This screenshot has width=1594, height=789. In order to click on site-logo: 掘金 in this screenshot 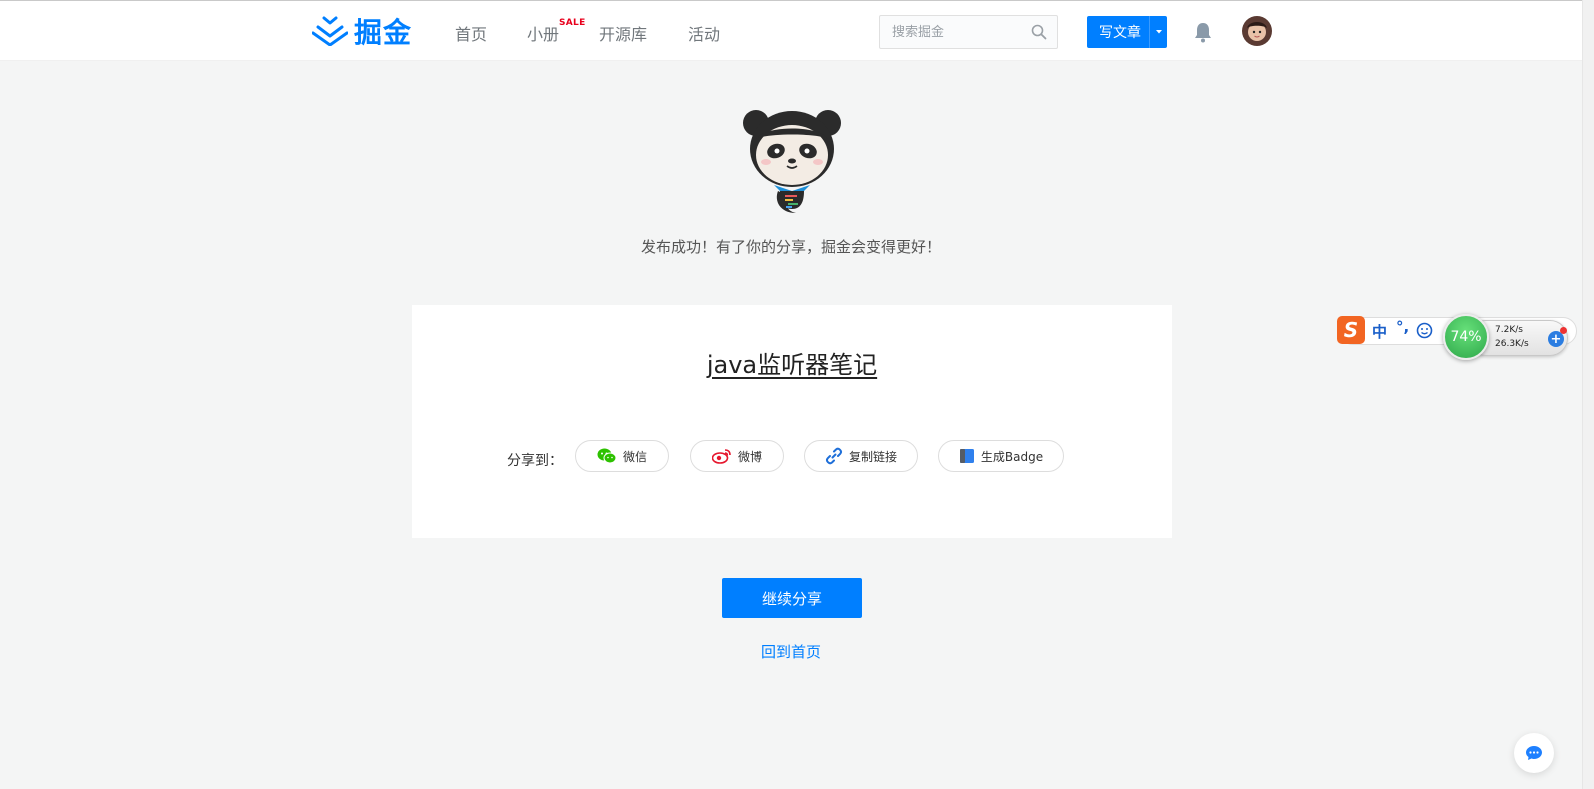, I will do `click(362, 31)`.